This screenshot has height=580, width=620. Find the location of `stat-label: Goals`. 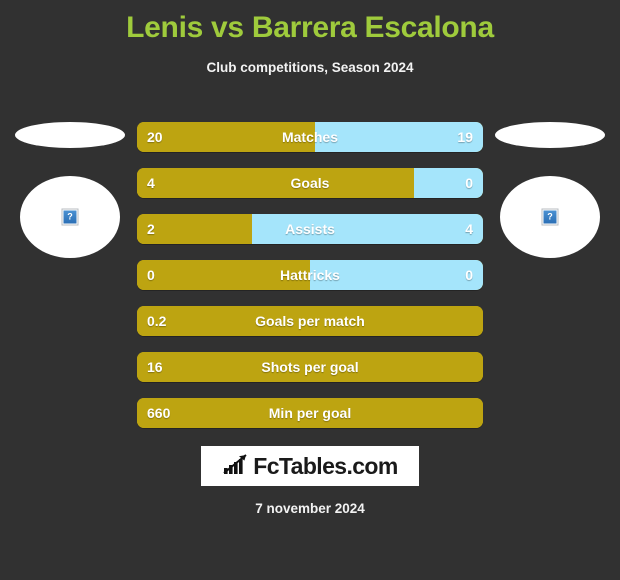

stat-label: Goals is located at coordinates (310, 183).